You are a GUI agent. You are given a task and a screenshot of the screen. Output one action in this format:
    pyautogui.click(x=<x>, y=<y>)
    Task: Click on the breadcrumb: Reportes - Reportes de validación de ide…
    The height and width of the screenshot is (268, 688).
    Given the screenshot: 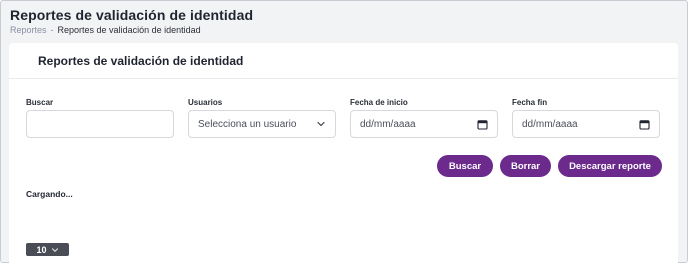 What is the action you would take?
    pyautogui.click(x=105, y=30)
    